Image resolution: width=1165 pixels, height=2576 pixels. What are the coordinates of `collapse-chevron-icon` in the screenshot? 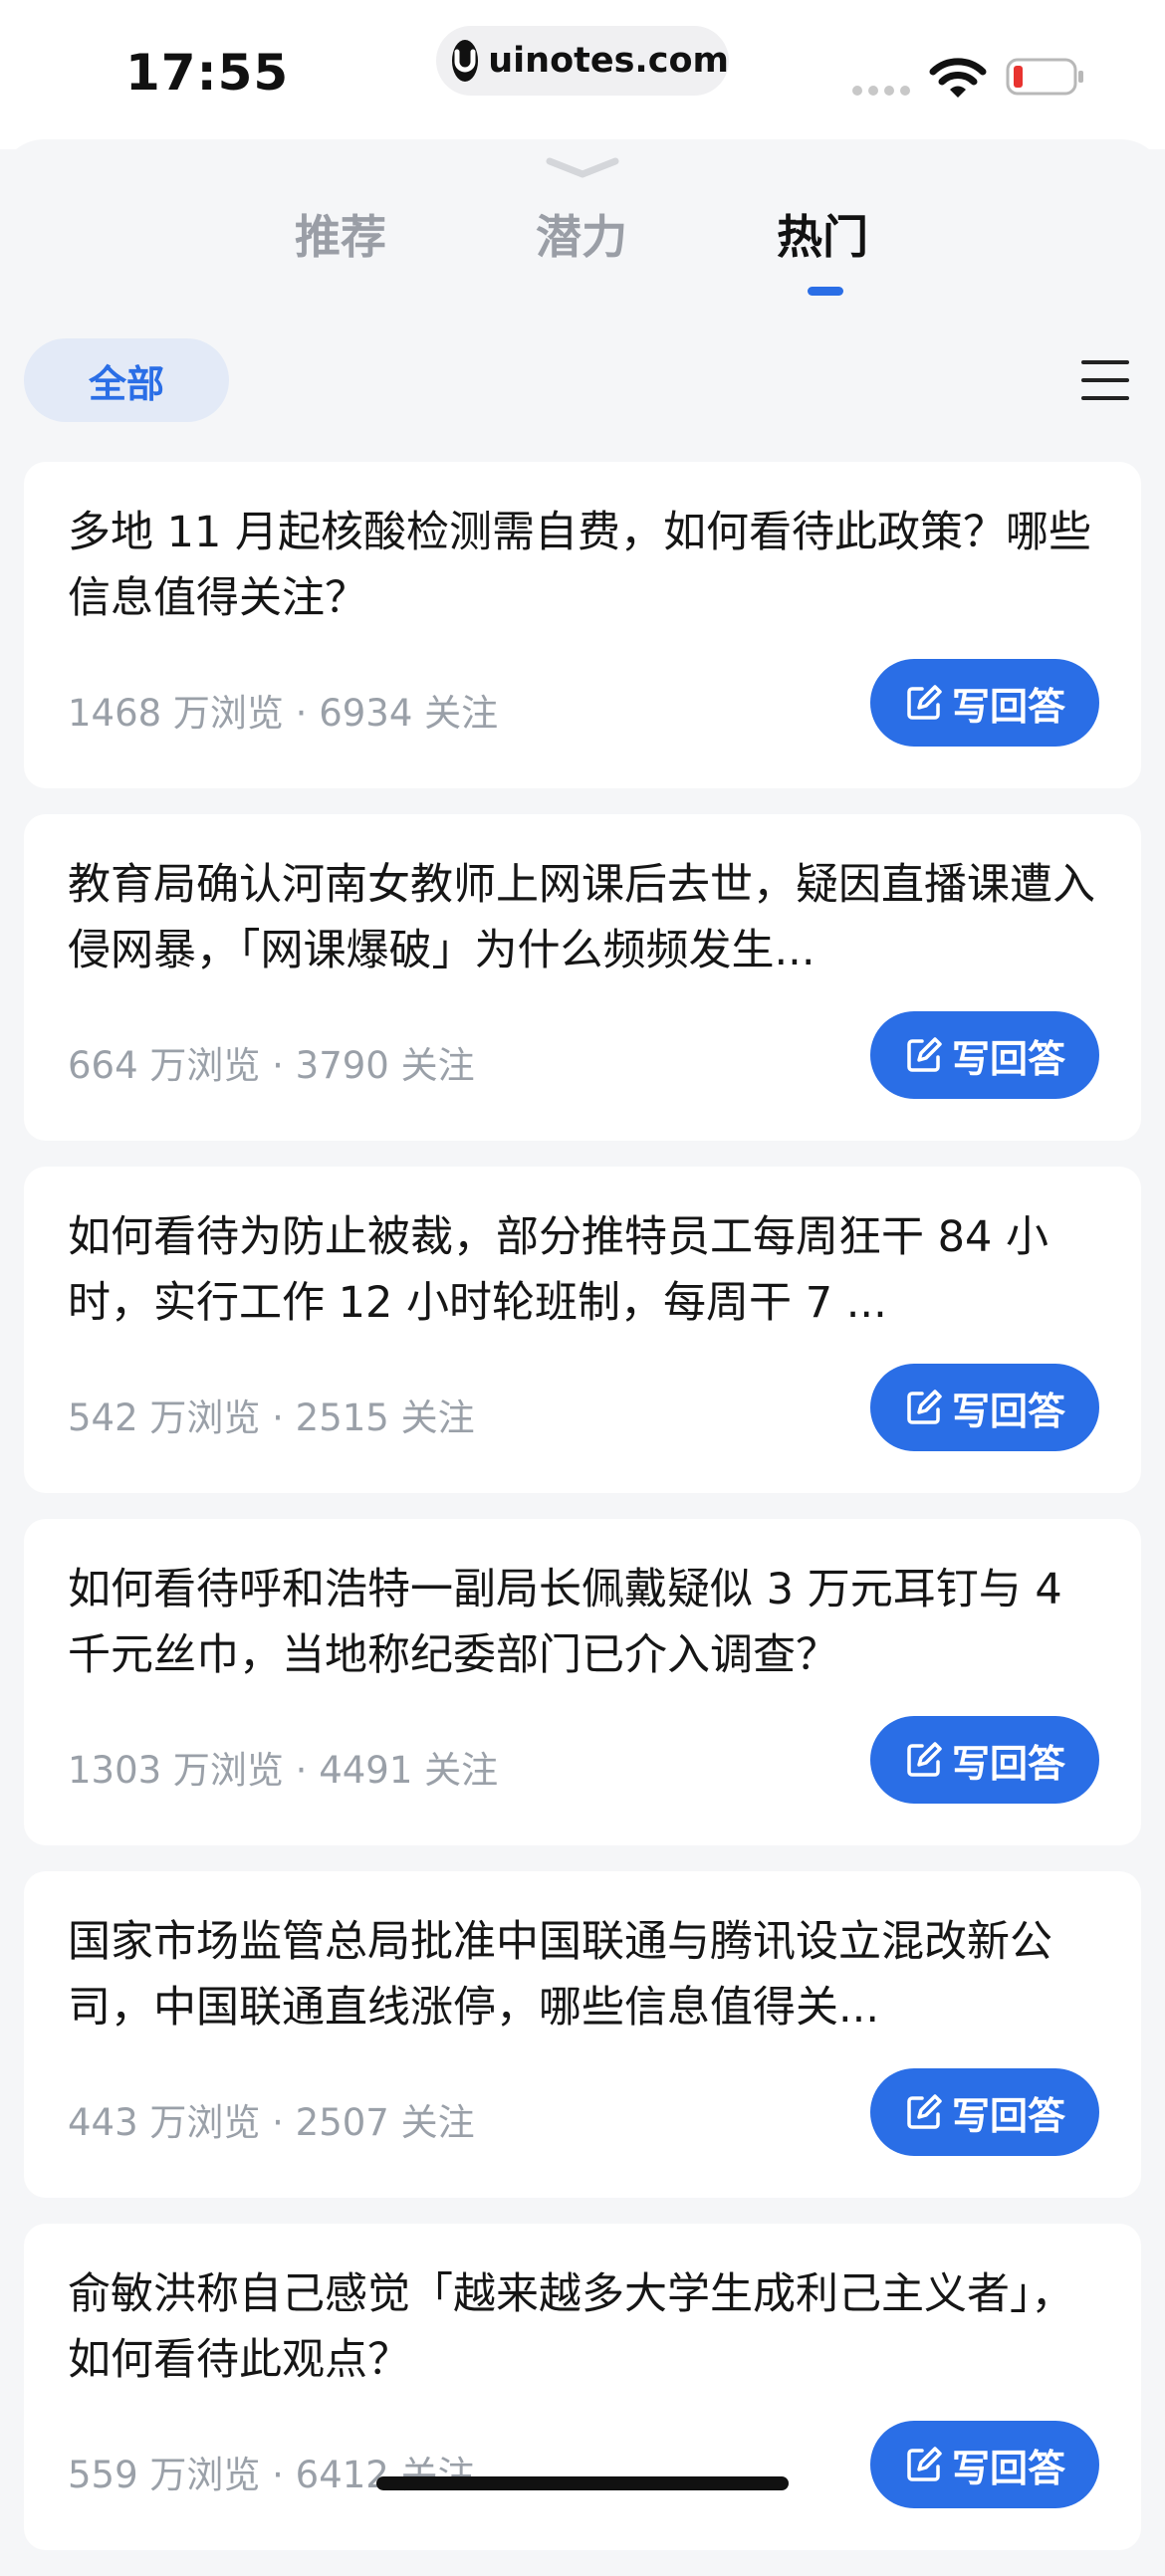 It's located at (582, 168).